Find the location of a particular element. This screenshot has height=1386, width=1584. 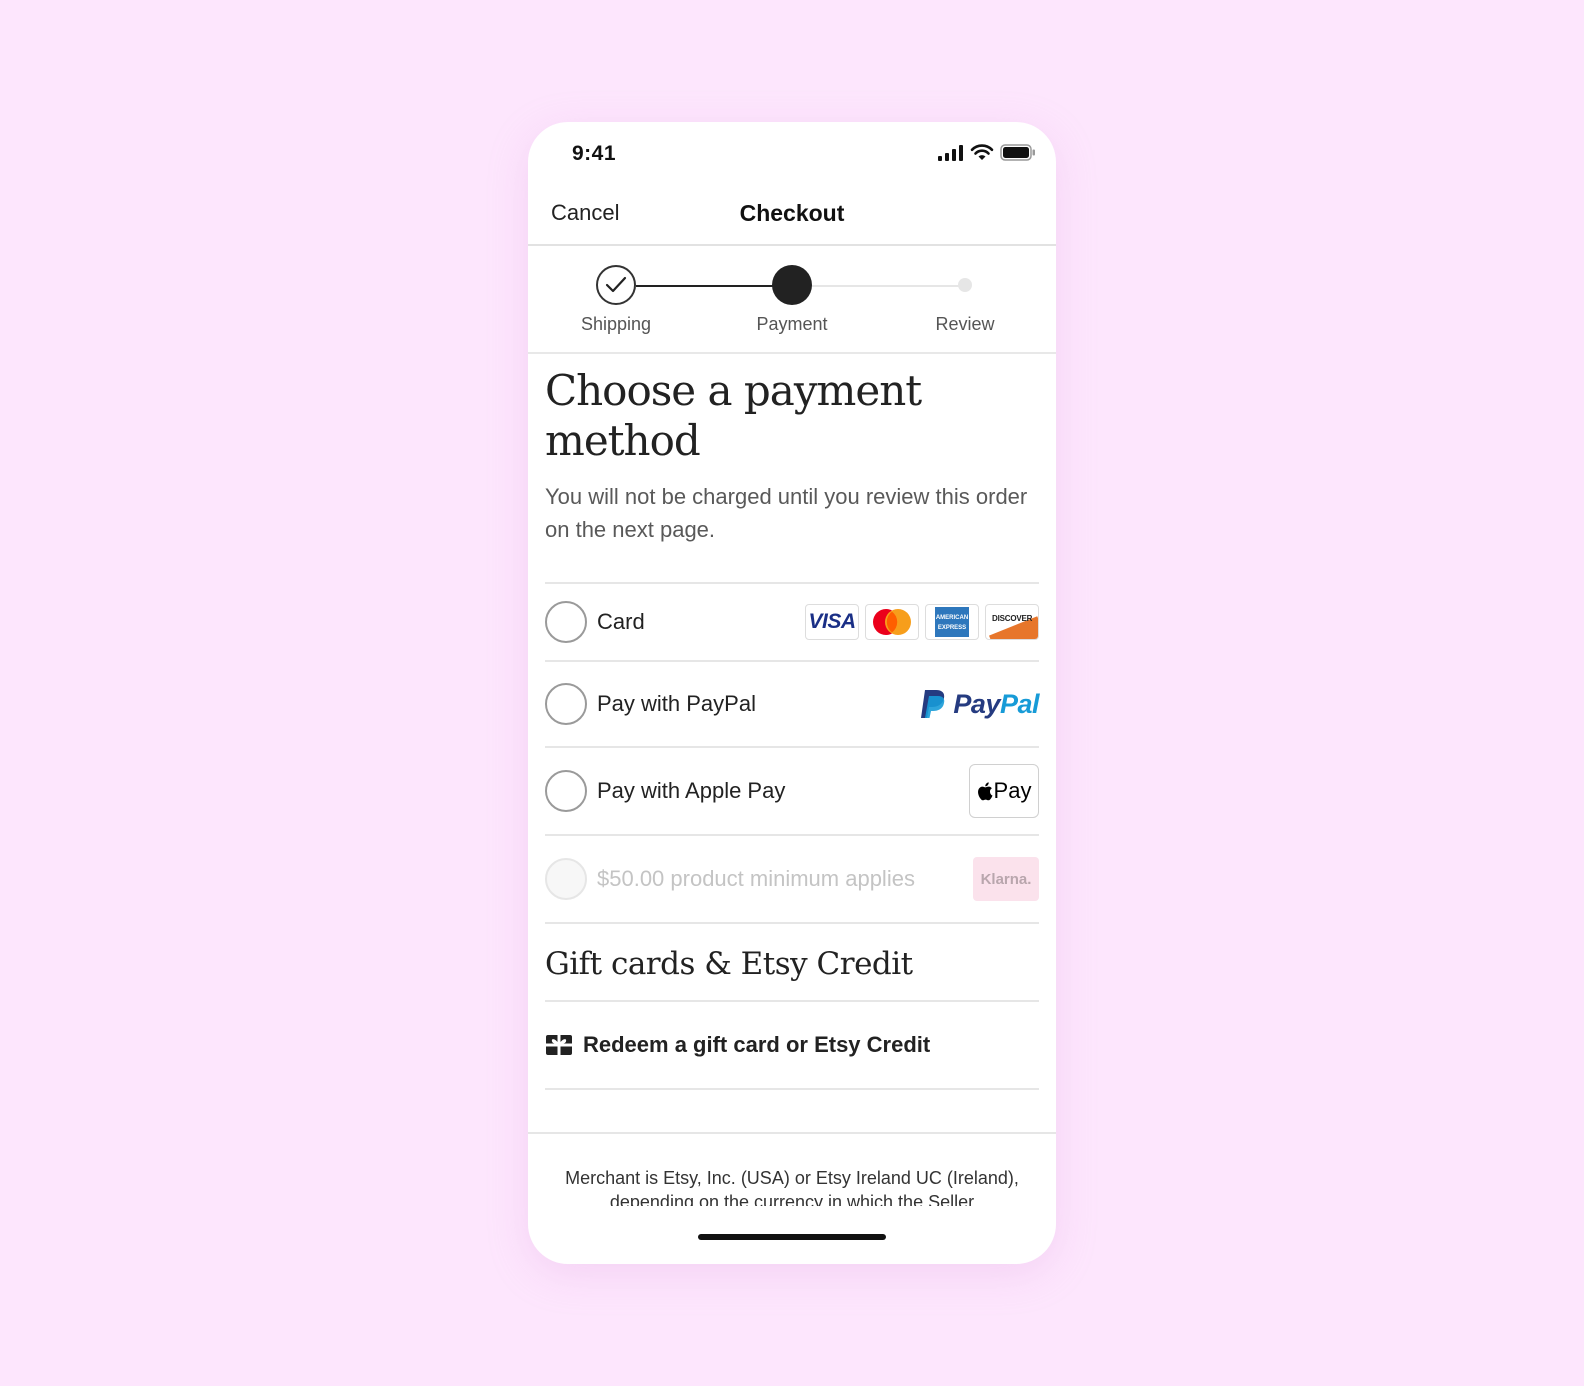

card-brand-logos: VISA AMERICAN EXPRESS DISCOVER is located at coordinates (922, 622).